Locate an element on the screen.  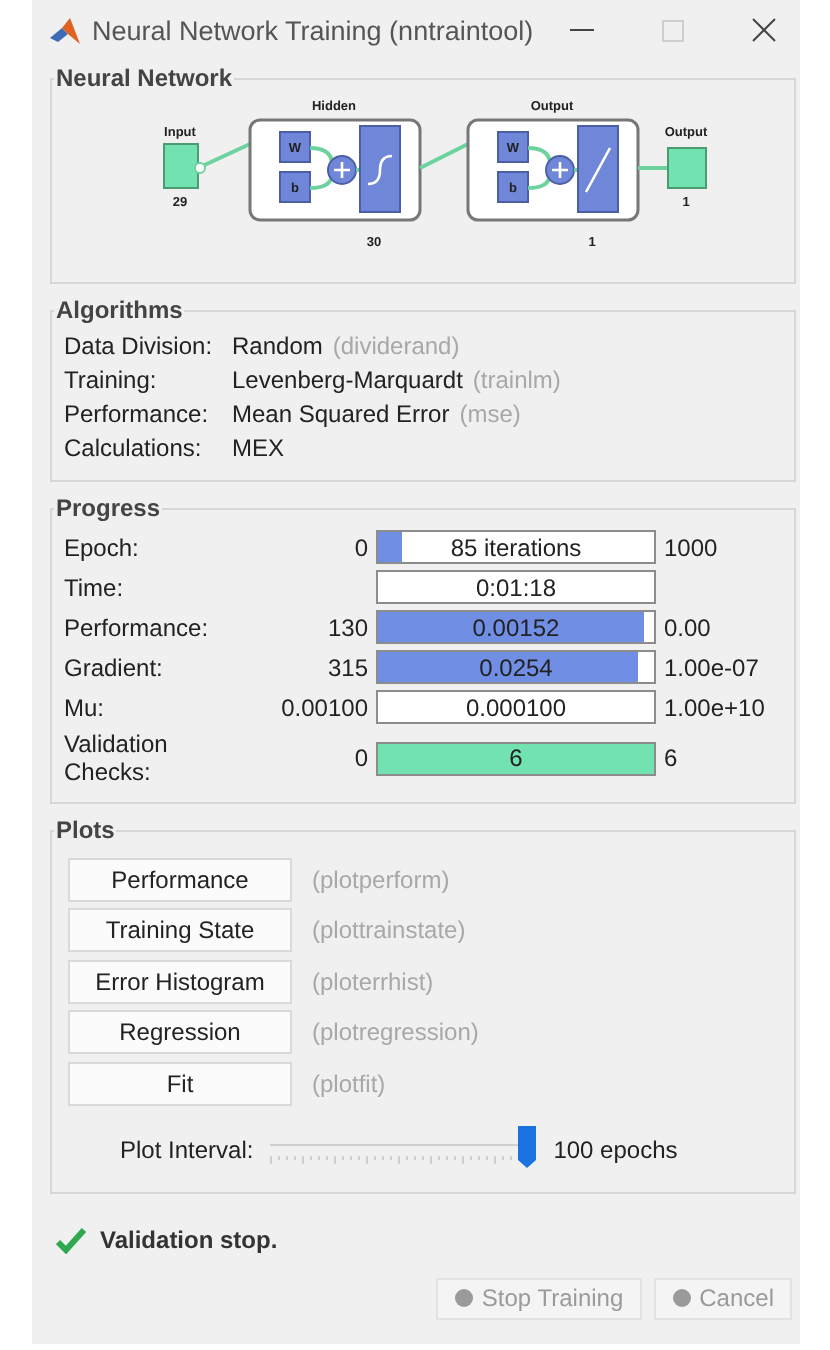
plot-button: Training State is located at coordinates (180, 930).